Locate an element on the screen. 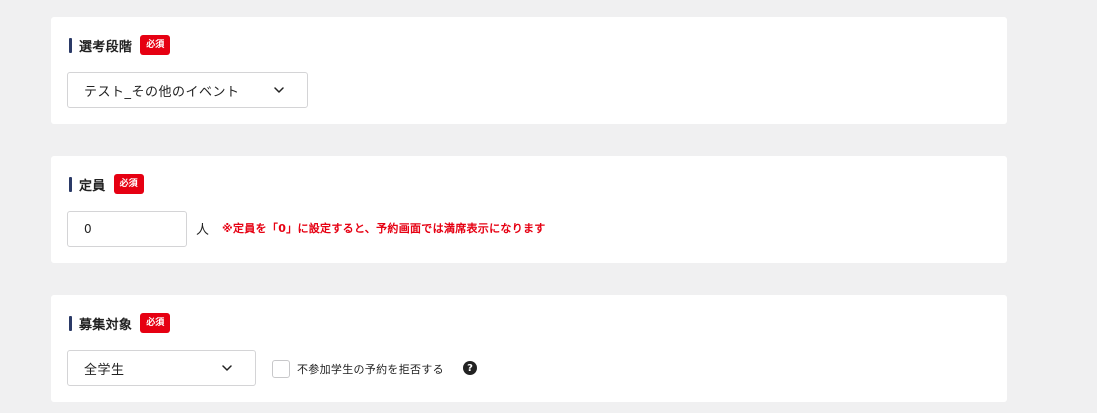 The width and height of the screenshot is (1097, 413). capacity-unit: 人 is located at coordinates (203, 230).